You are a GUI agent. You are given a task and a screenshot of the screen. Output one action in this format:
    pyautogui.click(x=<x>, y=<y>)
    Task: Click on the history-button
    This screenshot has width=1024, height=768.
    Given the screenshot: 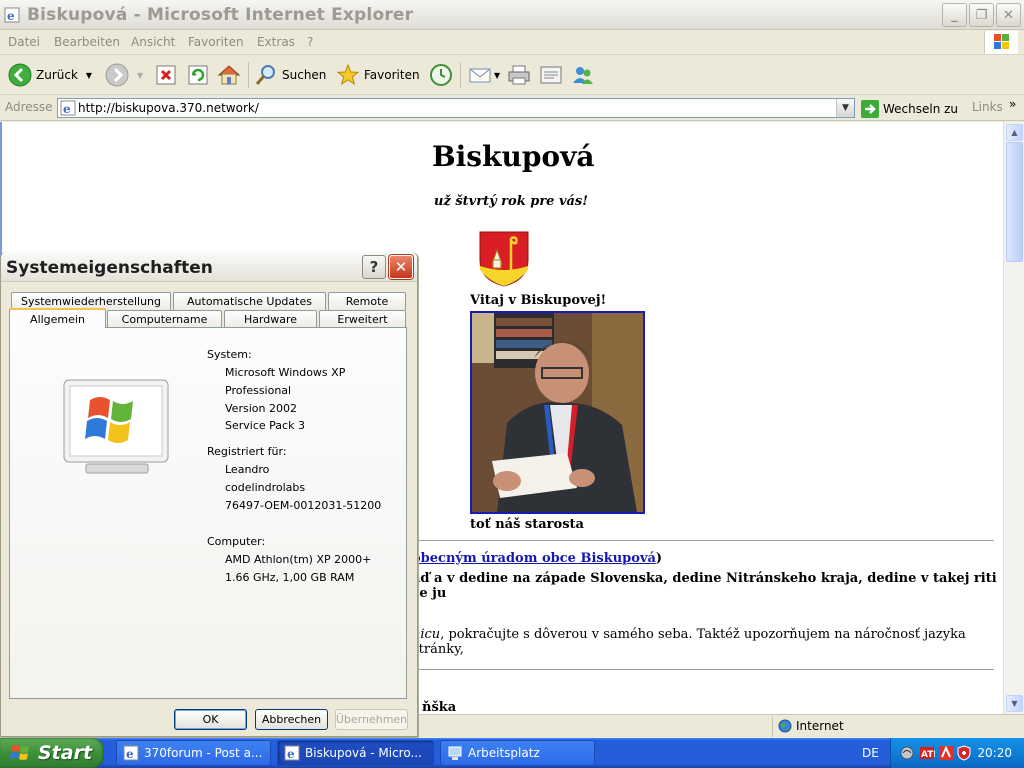 What is the action you would take?
    pyautogui.click(x=441, y=75)
    